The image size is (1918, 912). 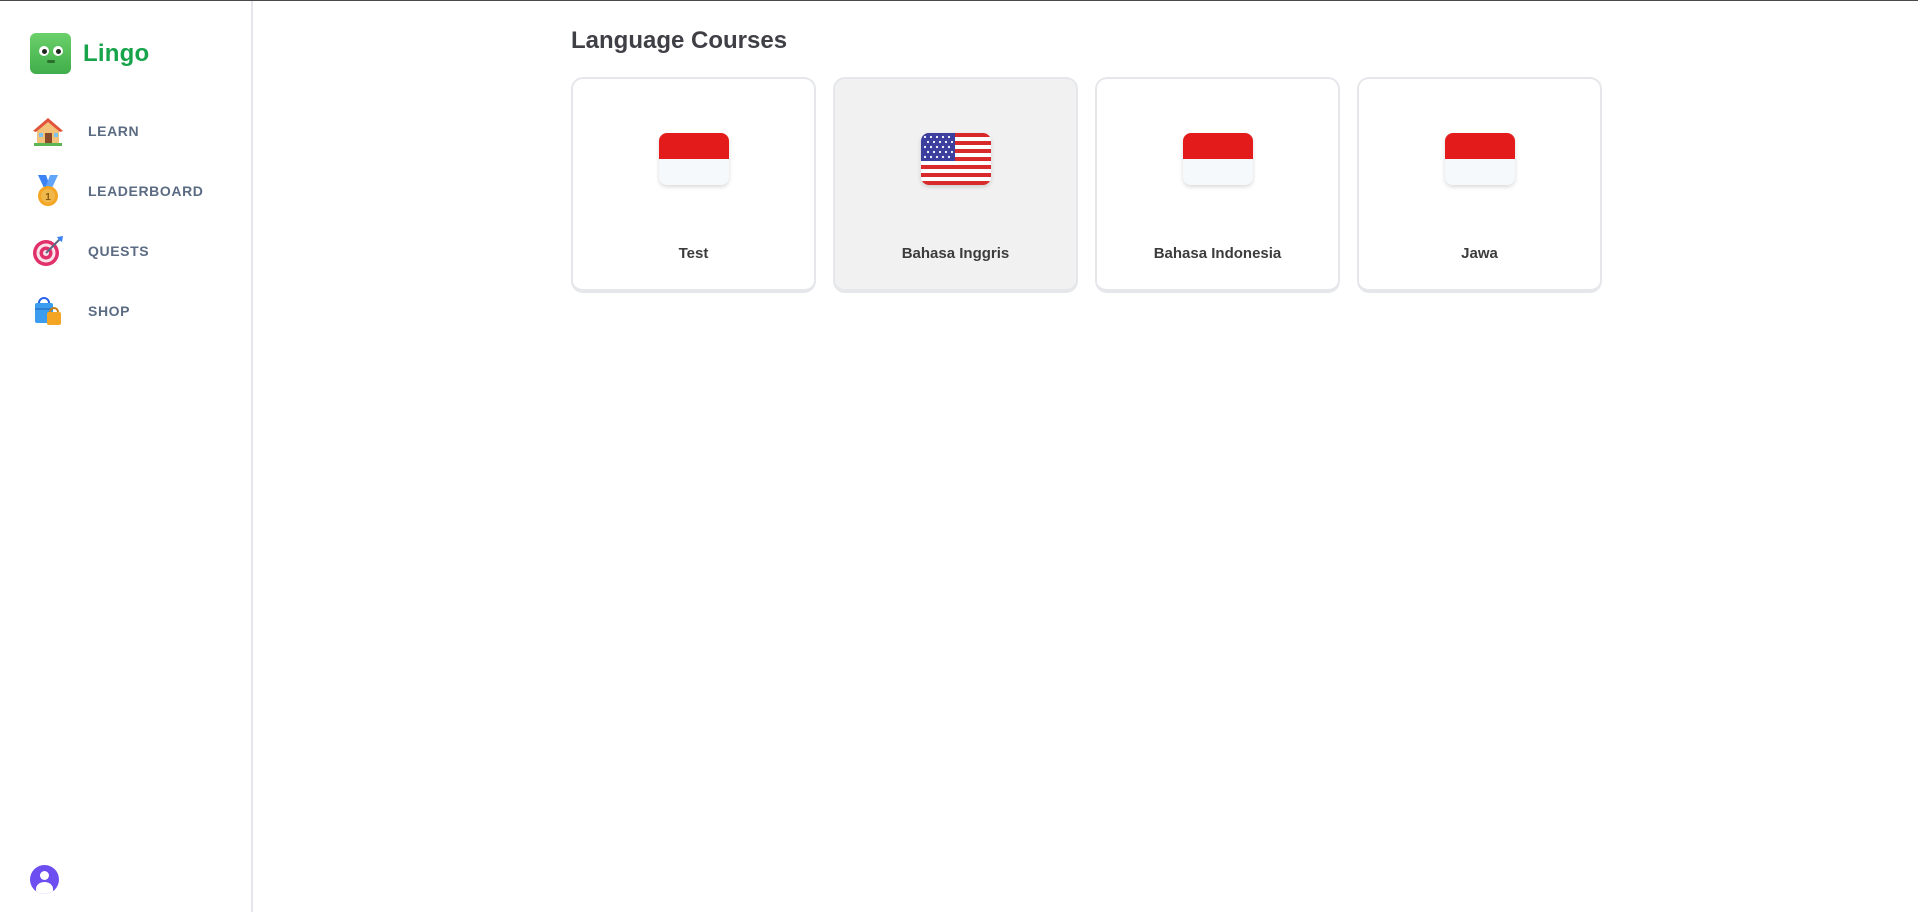 I want to click on sidebar-item-label: SHOP, so click(x=109, y=311).